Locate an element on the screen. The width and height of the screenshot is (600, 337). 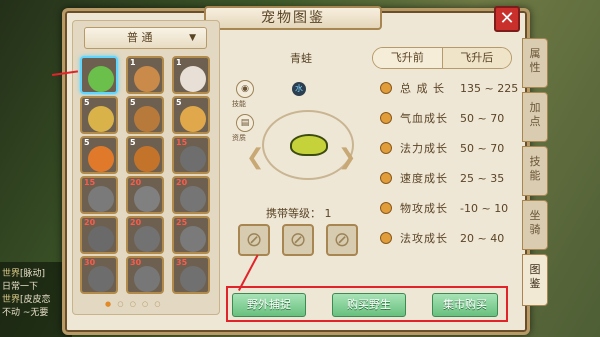
side-tab-char: 鉴 is located at coordinates (535, 283).